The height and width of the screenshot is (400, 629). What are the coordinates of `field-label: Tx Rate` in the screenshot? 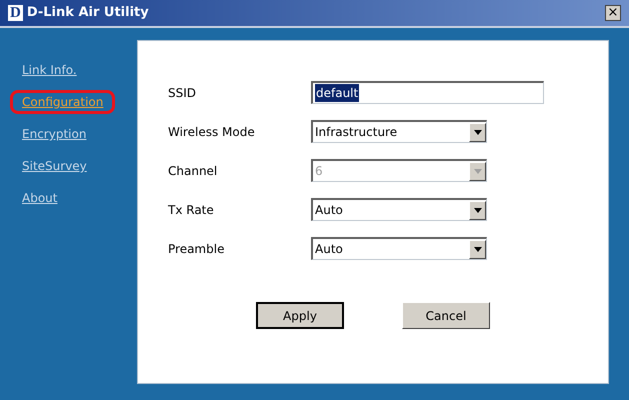 It's located at (191, 210).